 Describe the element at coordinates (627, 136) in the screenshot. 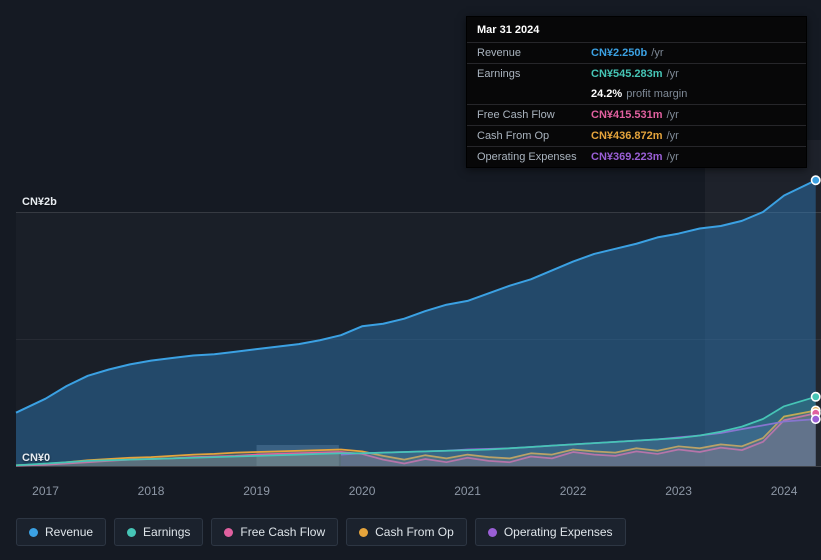

I see `tooltip-row-value: CN¥436.872m` at that location.